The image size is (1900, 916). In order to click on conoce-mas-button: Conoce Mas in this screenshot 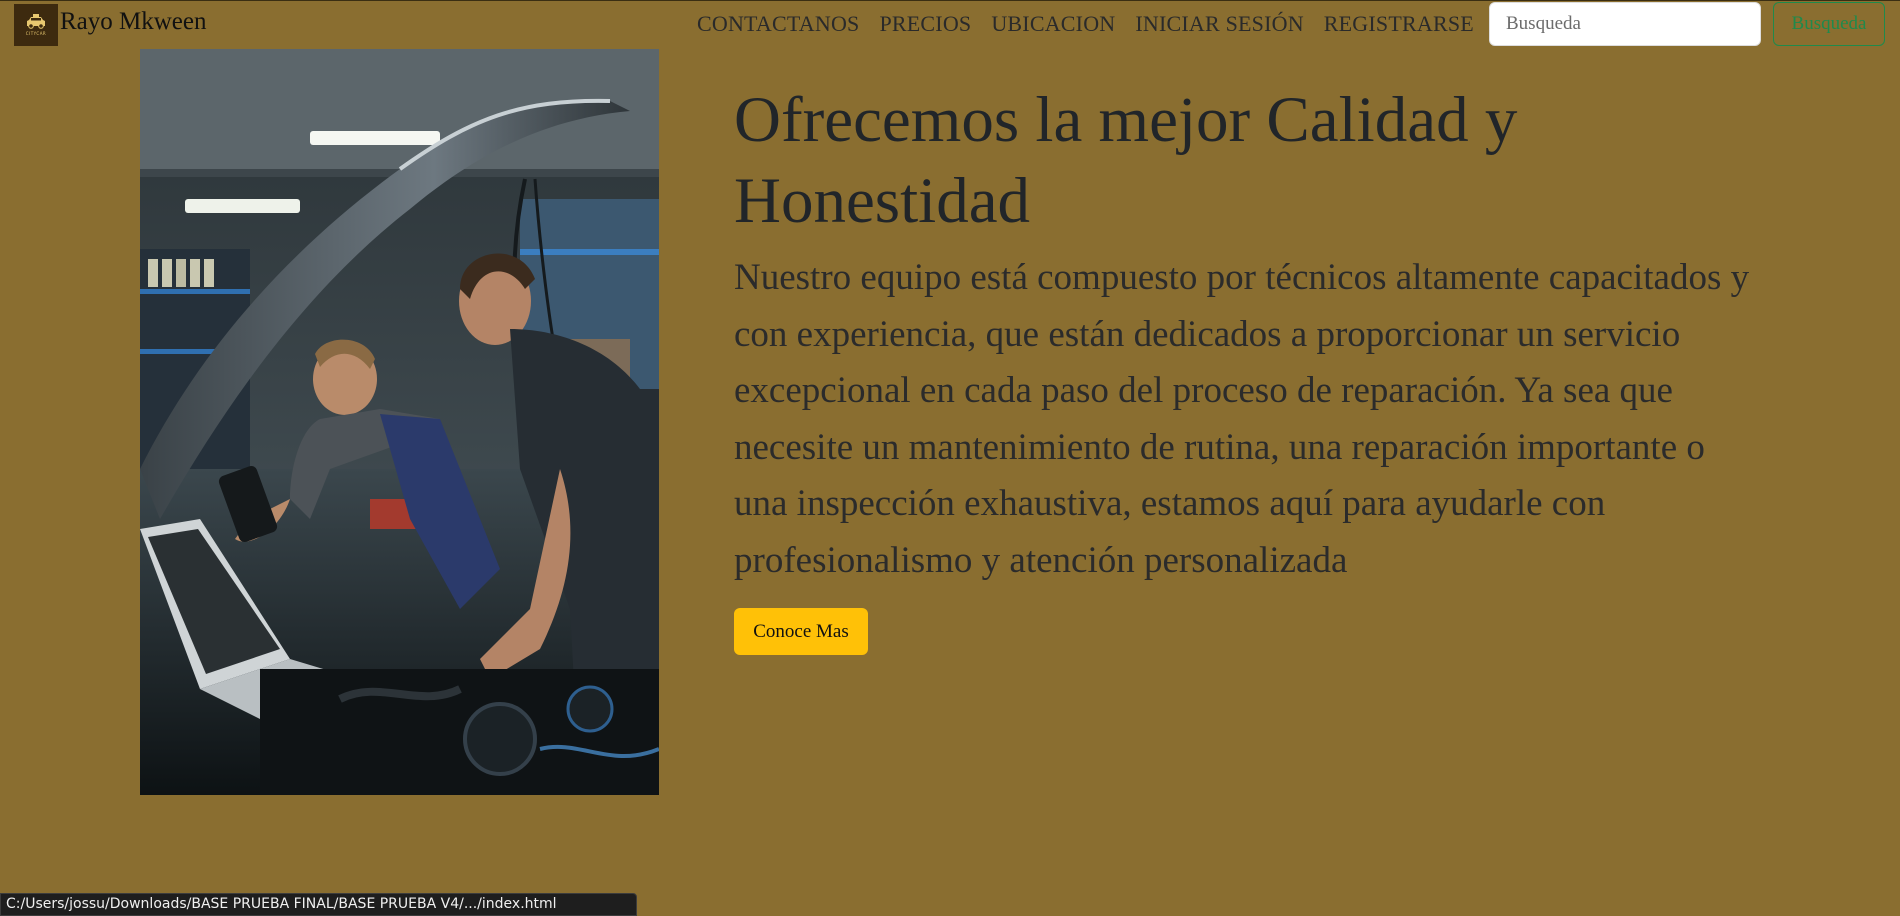, I will do `click(801, 631)`.